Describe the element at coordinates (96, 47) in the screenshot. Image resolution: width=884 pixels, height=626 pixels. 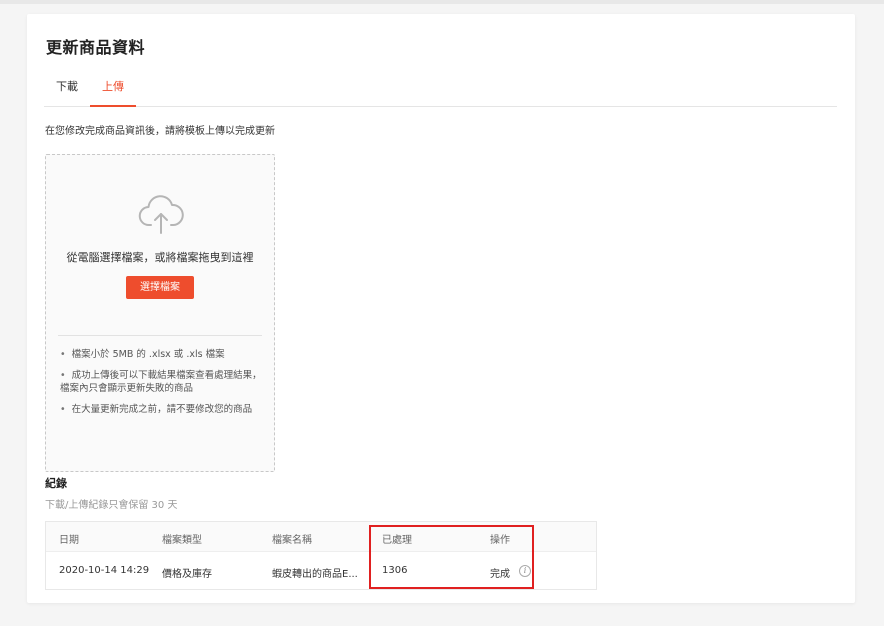
I see `page-title: 更新商品資料` at that location.